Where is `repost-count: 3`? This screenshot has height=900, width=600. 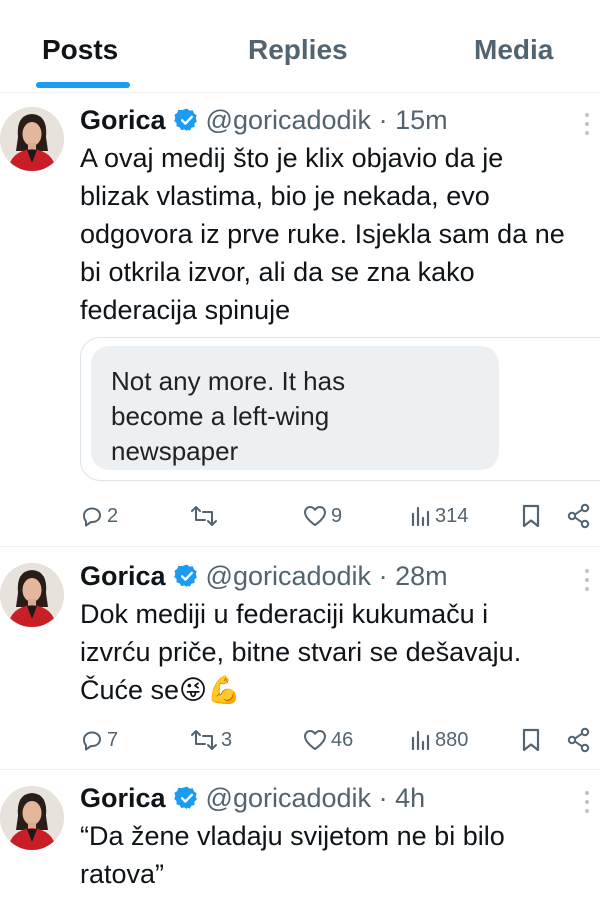
repost-count: 3 is located at coordinates (227, 740).